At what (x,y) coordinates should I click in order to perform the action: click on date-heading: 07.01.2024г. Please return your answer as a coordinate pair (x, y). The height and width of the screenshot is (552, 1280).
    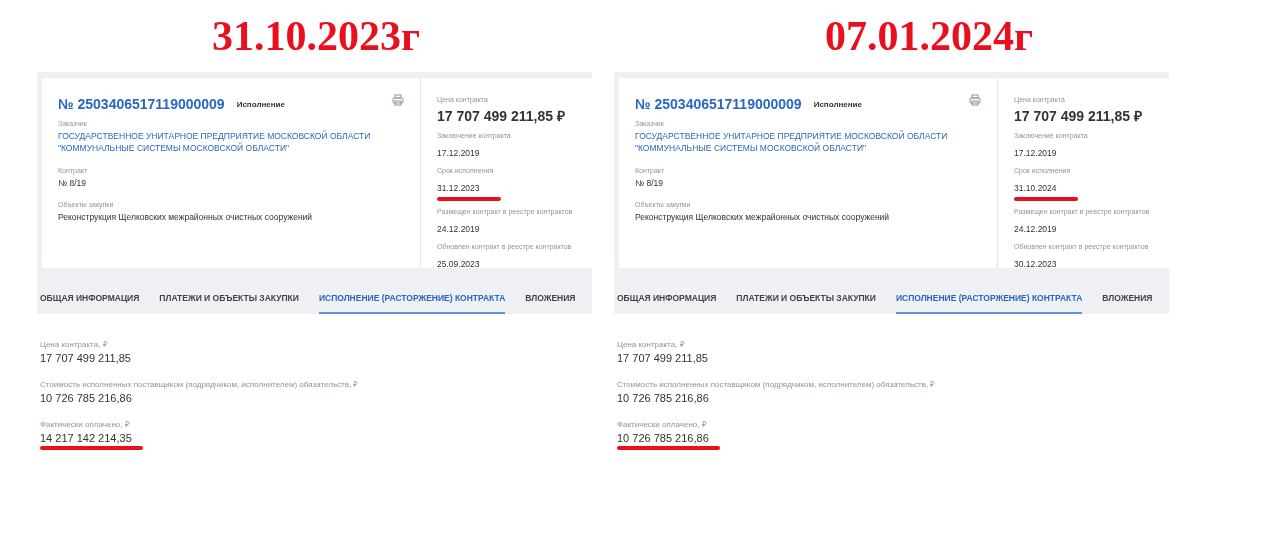
    Looking at the image, I should click on (929, 36).